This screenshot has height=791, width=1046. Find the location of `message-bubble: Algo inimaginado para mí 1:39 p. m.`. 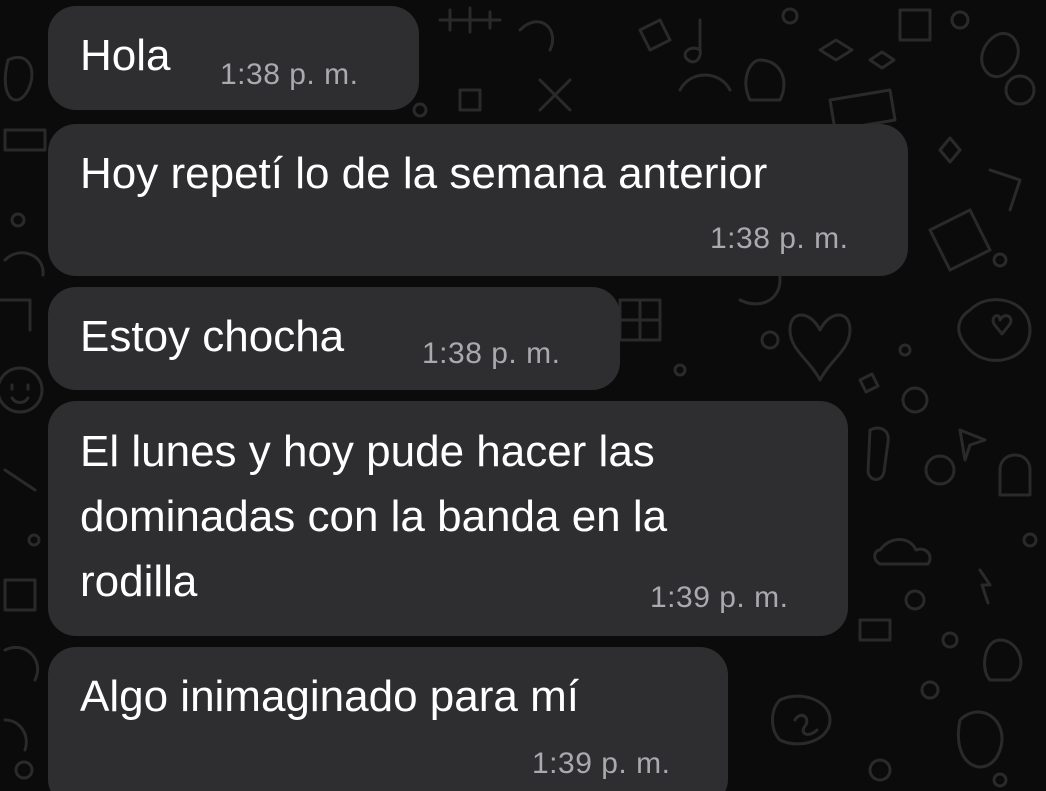

message-bubble: Algo inimaginado para mí 1:39 p. m. is located at coordinates (388, 719).